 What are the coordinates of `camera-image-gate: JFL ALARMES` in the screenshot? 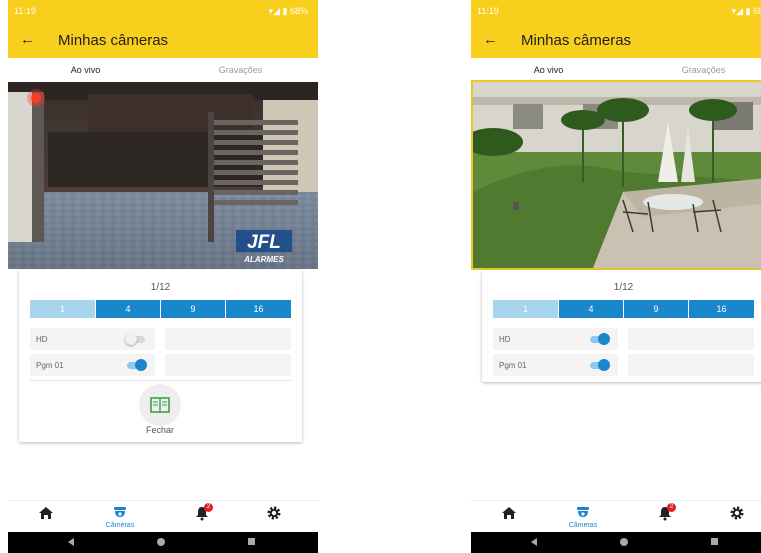 It's located at (163, 175).